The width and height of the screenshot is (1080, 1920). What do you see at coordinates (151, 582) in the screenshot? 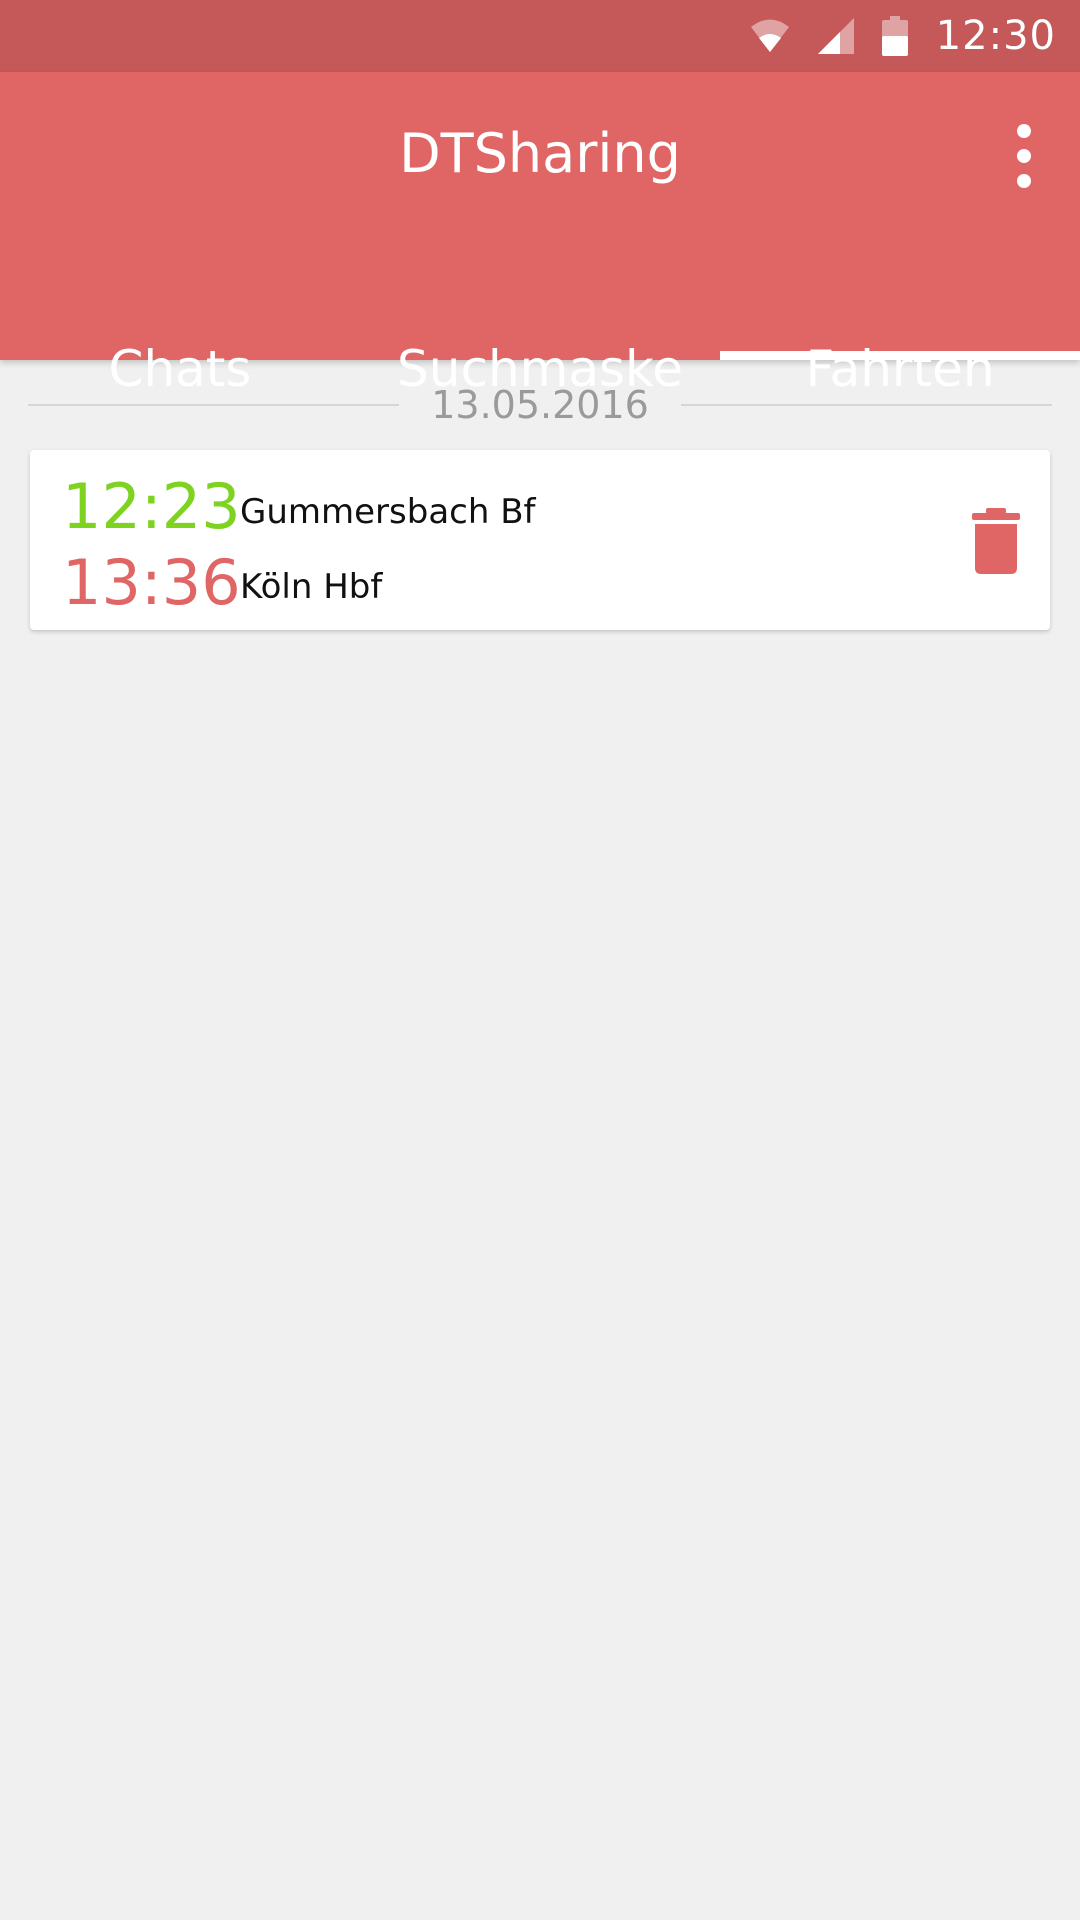
I see `arrival-time: 13:36` at bounding box center [151, 582].